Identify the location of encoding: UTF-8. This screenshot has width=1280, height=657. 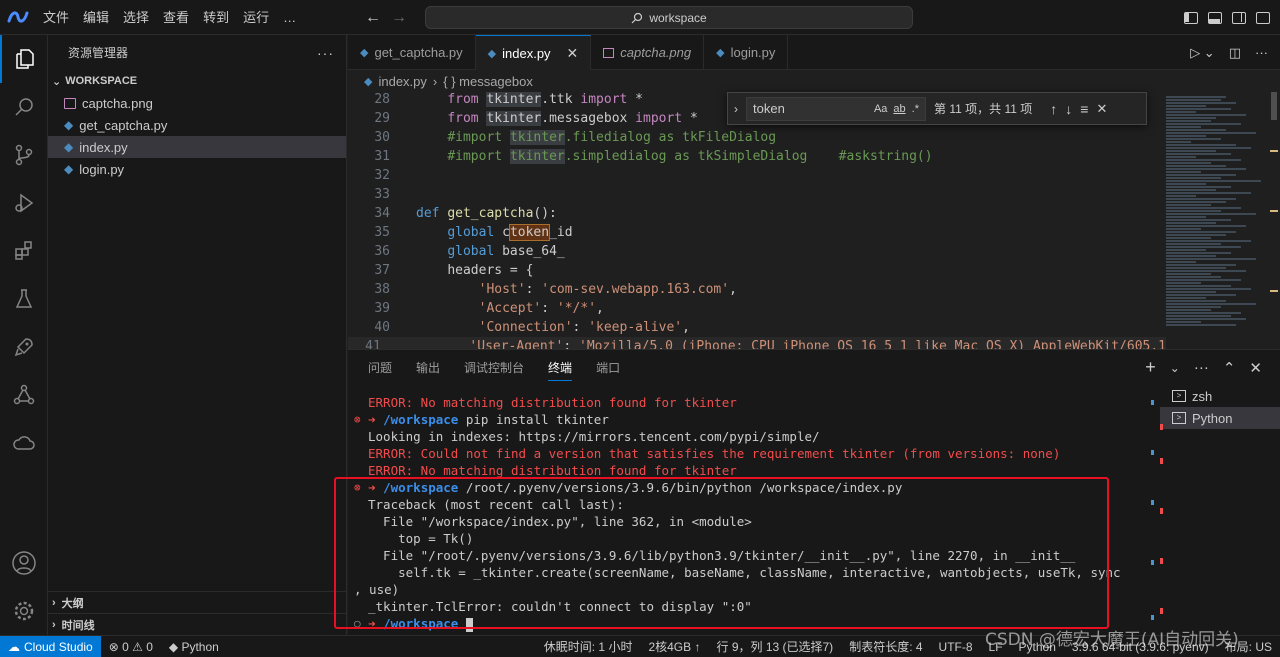
(956, 647).